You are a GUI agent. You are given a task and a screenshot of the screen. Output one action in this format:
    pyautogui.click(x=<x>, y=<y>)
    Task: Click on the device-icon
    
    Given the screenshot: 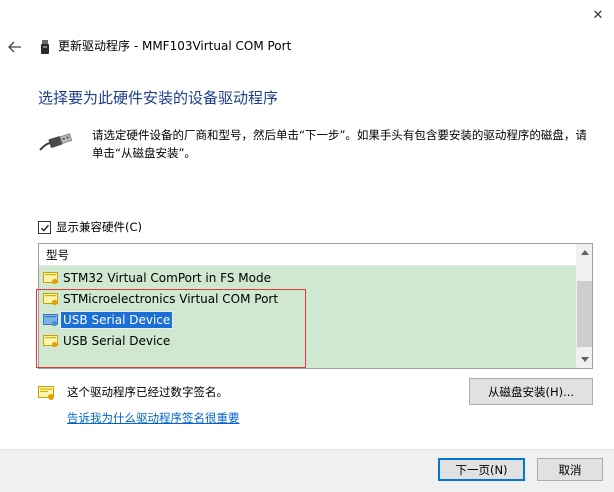 What is the action you would take?
    pyautogui.click(x=45, y=47)
    